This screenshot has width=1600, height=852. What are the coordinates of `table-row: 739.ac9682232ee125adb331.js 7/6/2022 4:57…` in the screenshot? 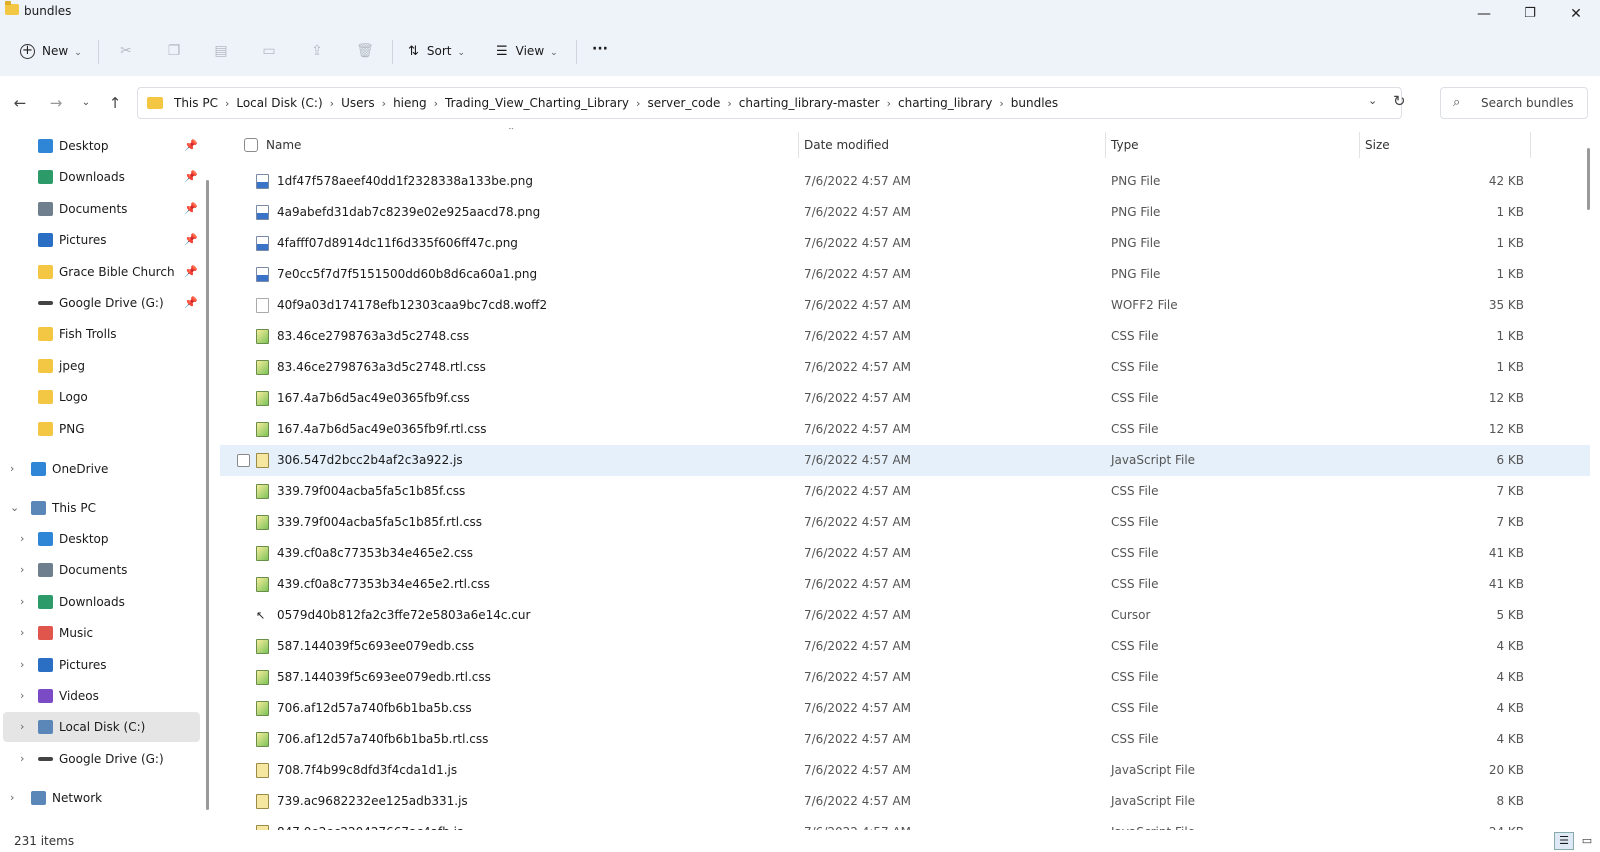 It's located at (905, 801).